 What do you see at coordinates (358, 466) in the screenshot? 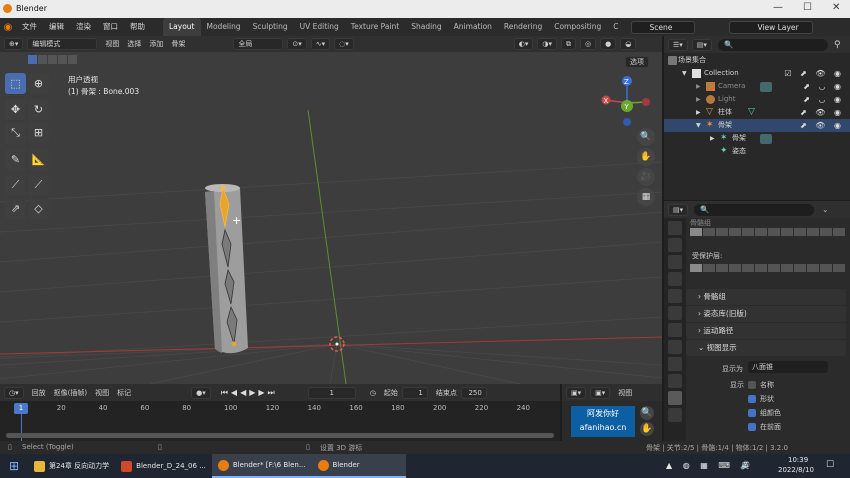
I see `taskbar-blender-2: Blender` at bounding box center [358, 466].